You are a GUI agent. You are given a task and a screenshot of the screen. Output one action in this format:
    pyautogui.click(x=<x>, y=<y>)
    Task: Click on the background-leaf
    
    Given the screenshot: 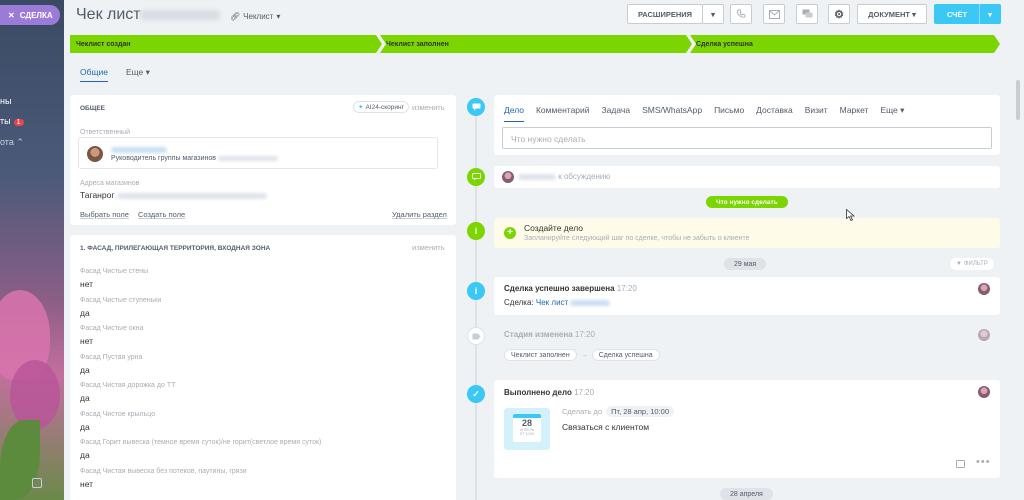 What is the action you would take?
    pyautogui.click(x=20, y=460)
    